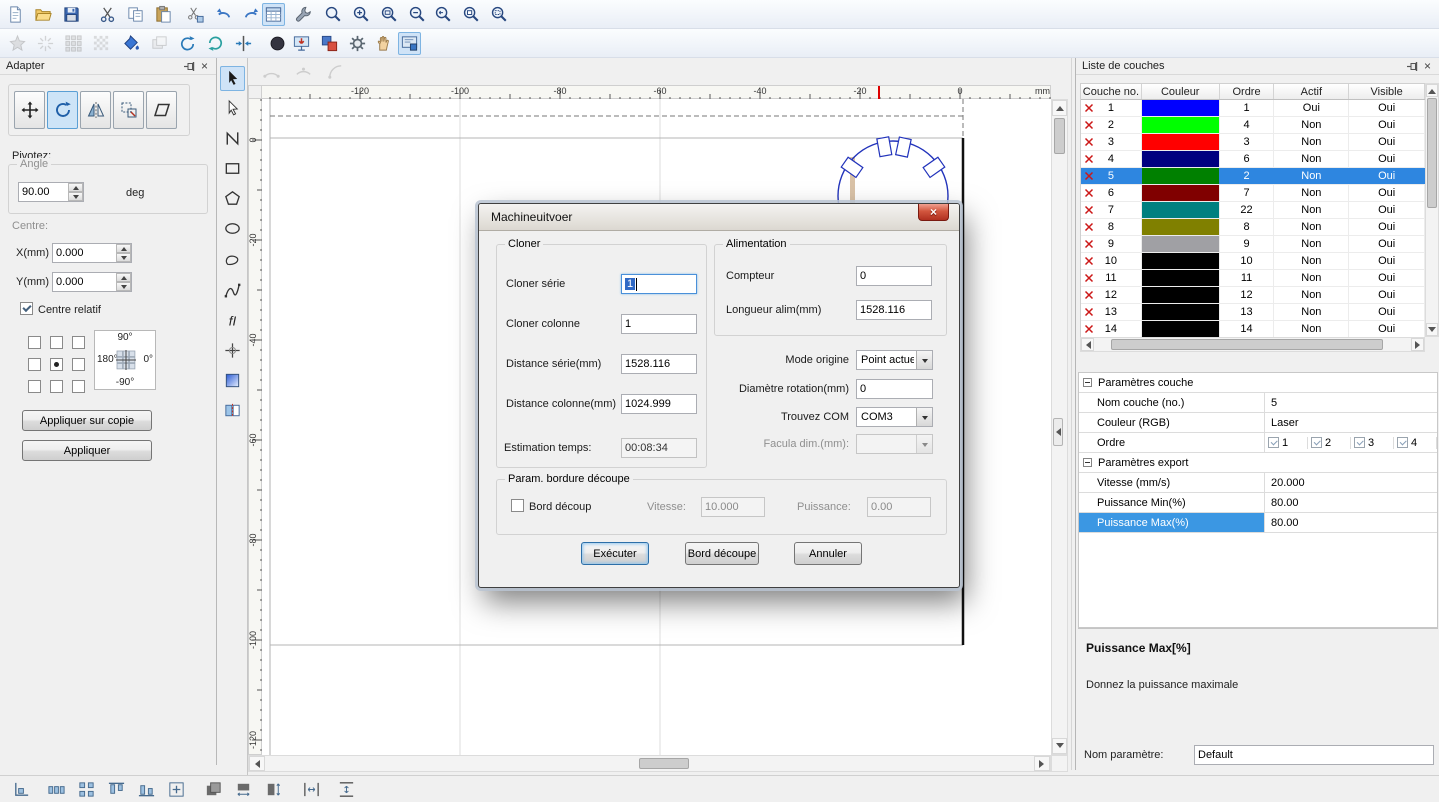  I want to click on column-header: Actif, so click(1312, 91).